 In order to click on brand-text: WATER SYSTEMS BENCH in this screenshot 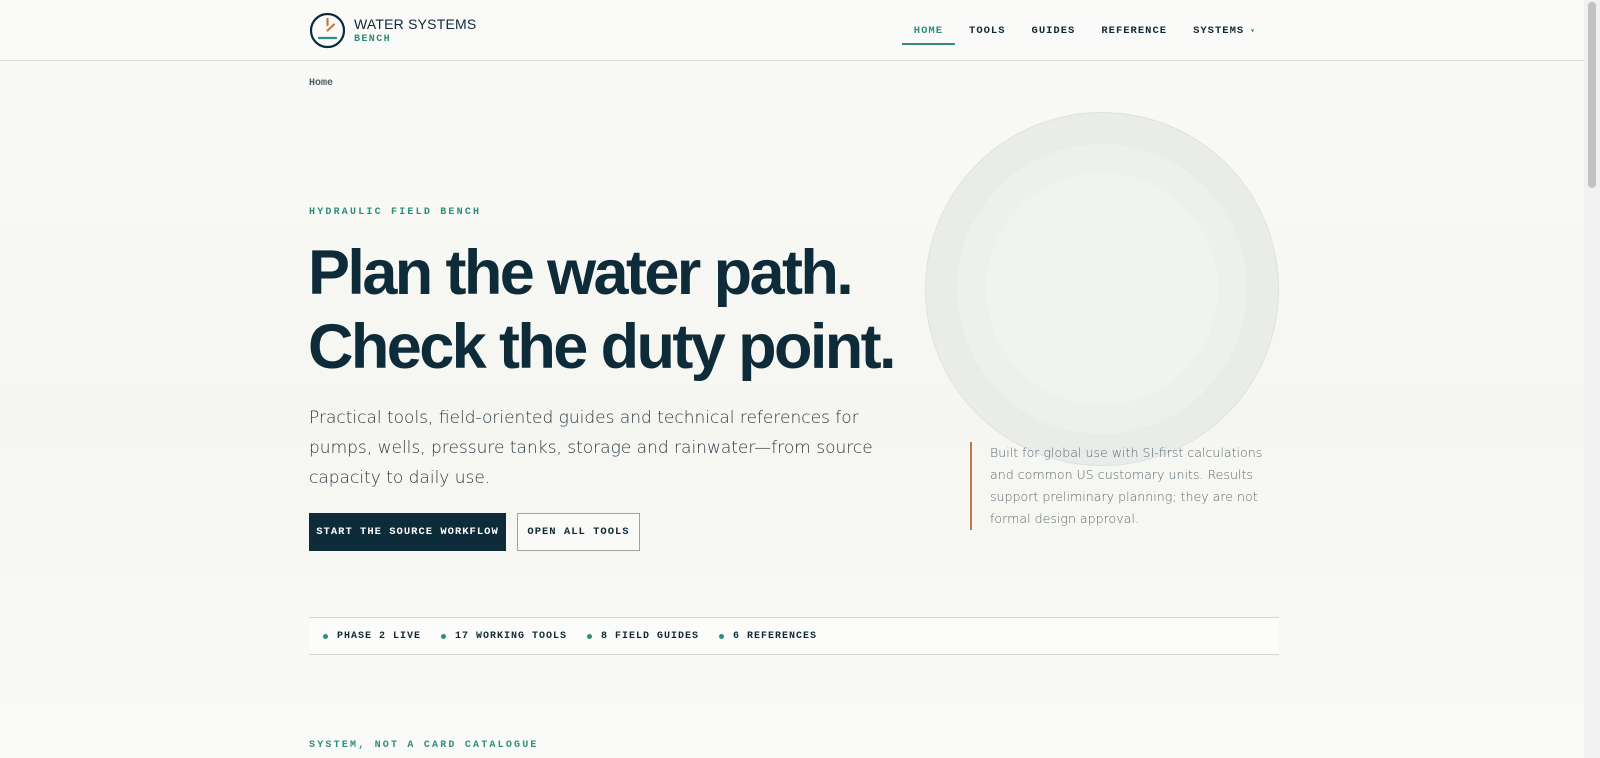, I will do `click(415, 31)`.